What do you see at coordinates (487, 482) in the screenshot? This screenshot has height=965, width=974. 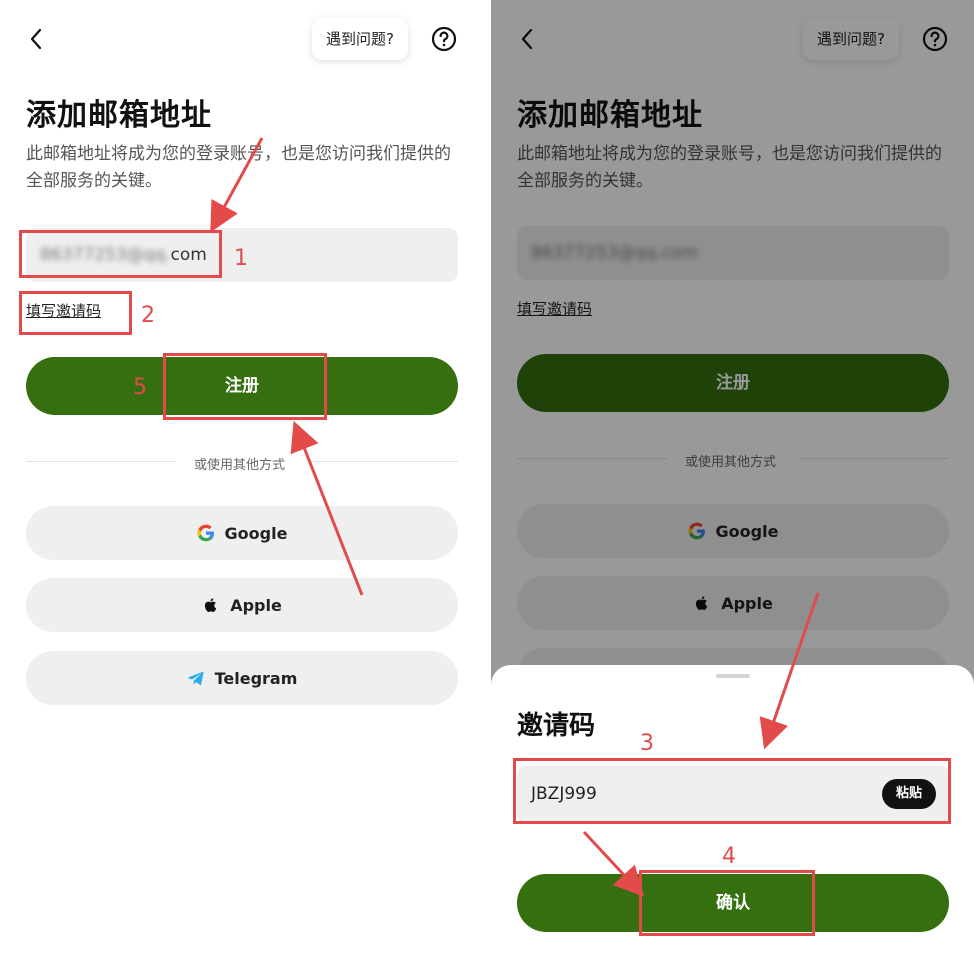 I see `panel-gap` at bounding box center [487, 482].